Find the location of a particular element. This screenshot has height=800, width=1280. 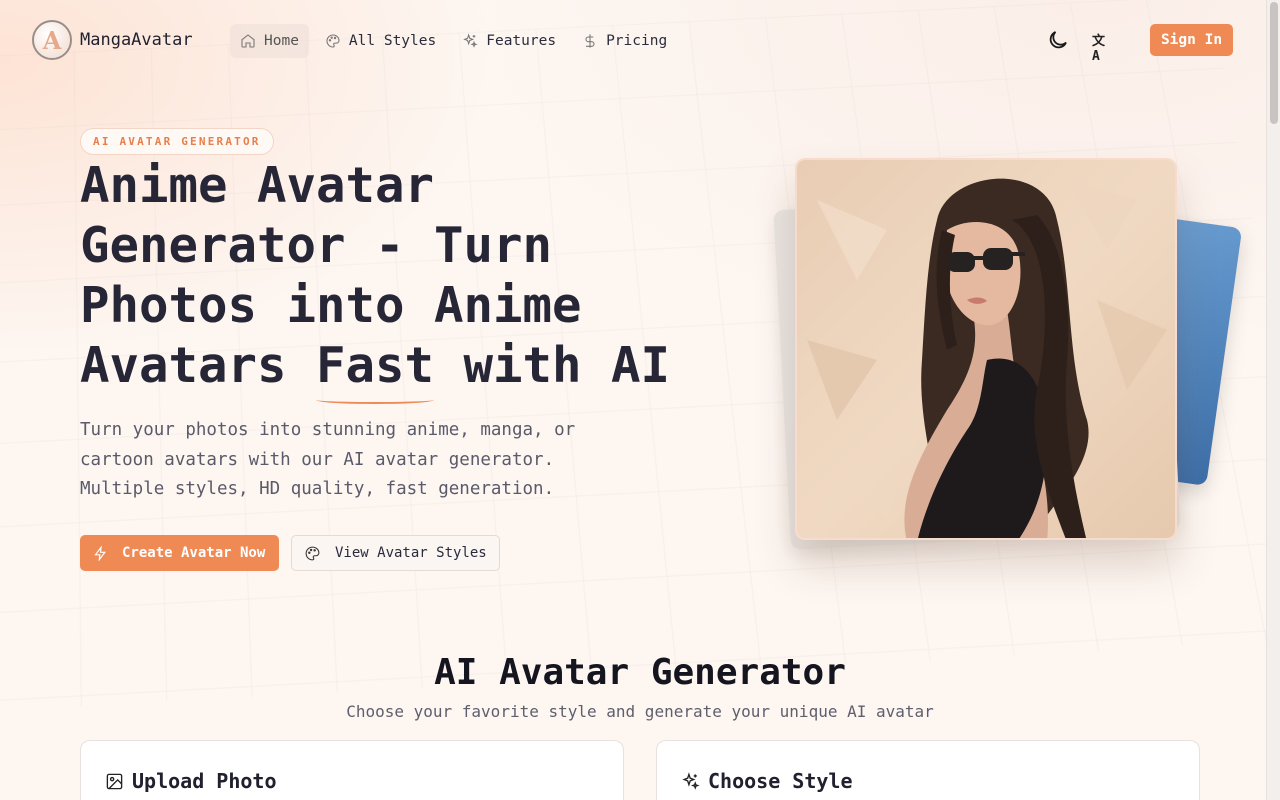

choose-style-heading: Choose Style is located at coordinates (767, 781).